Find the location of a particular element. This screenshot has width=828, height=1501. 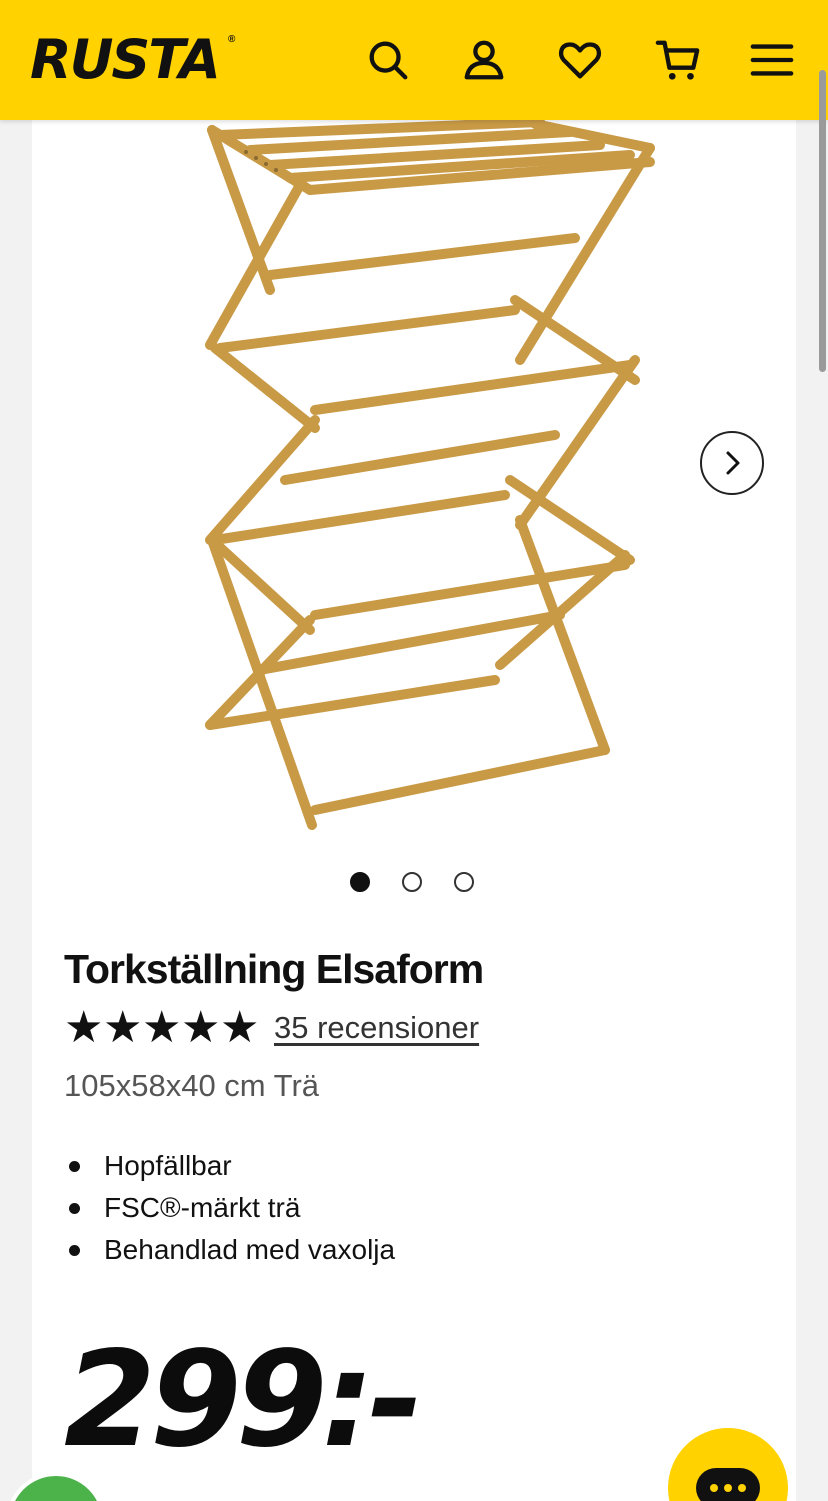

feature-item: Hopfällbar is located at coordinates (229, 1166).